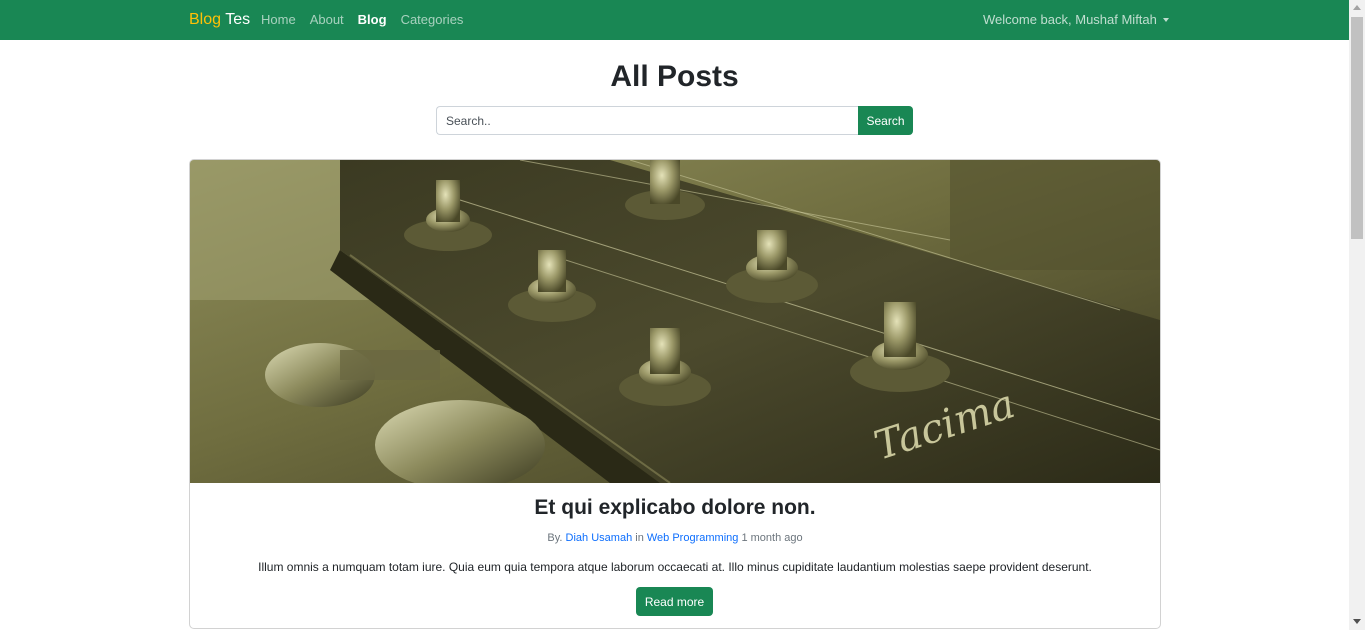 This screenshot has width=1365, height=630. Describe the element at coordinates (1165, 20) in the screenshot. I see `caret-down-icon` at that location.